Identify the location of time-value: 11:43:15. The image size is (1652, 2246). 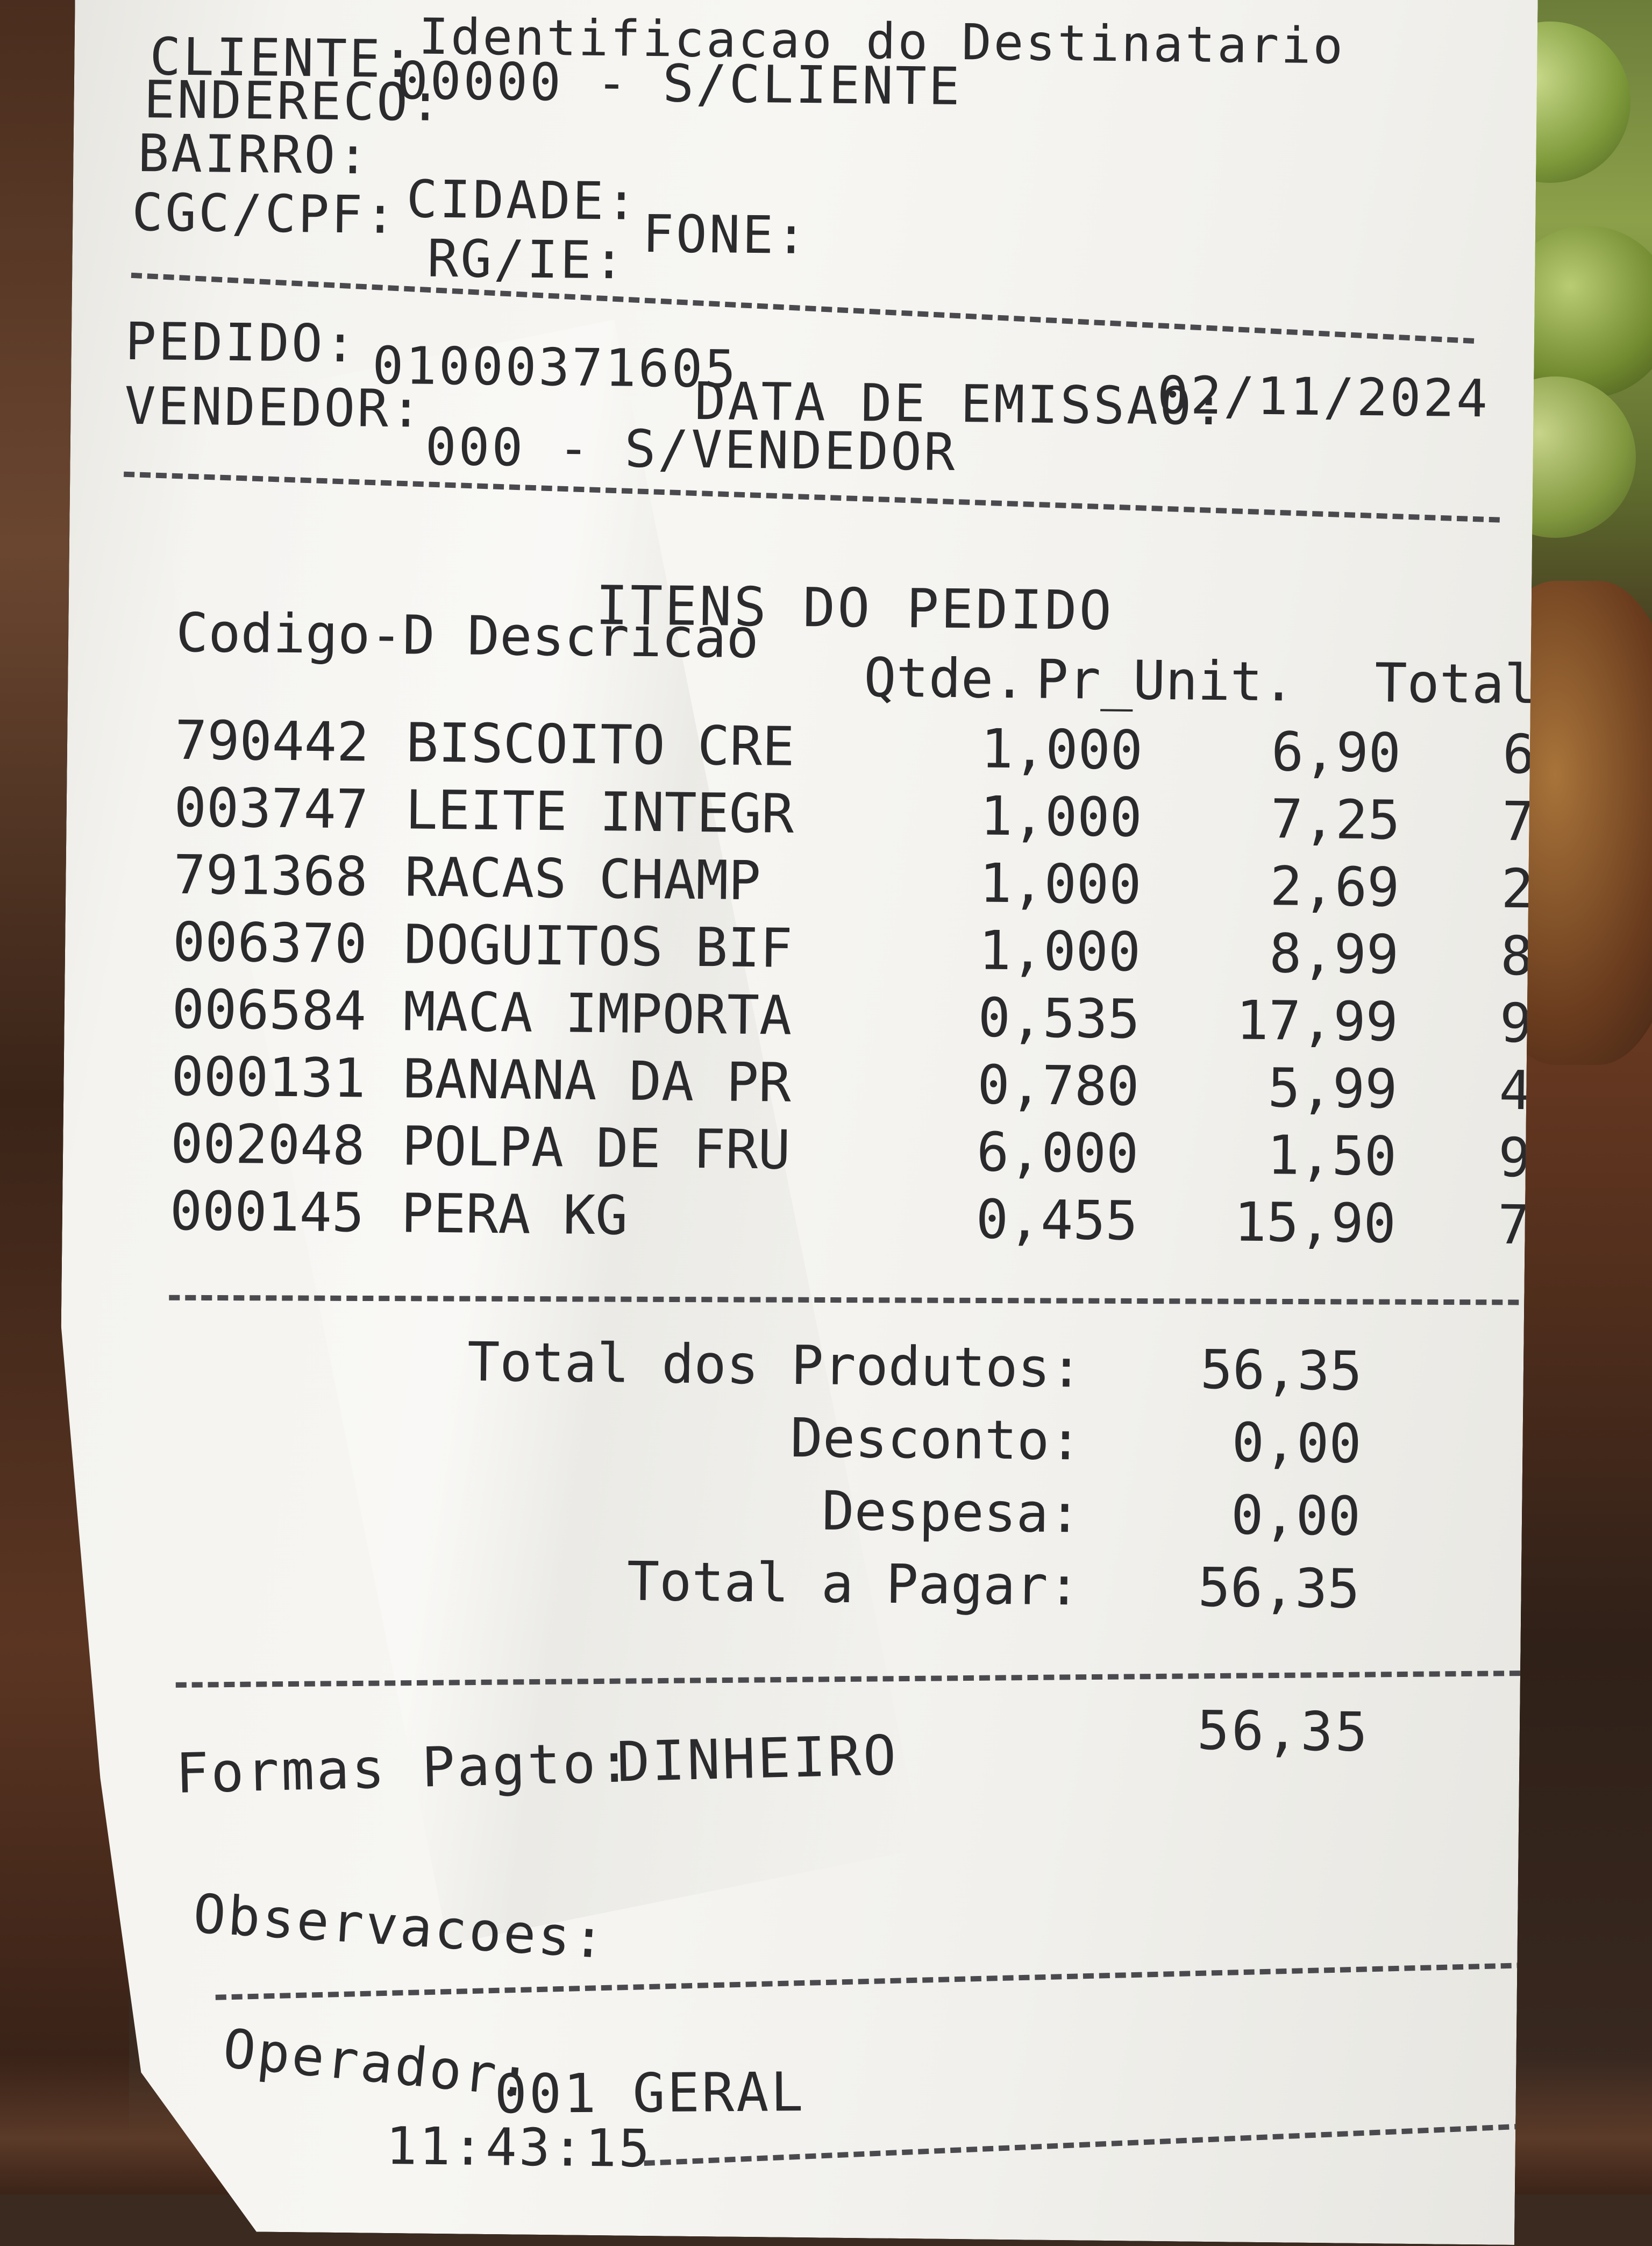
(519, 2147).